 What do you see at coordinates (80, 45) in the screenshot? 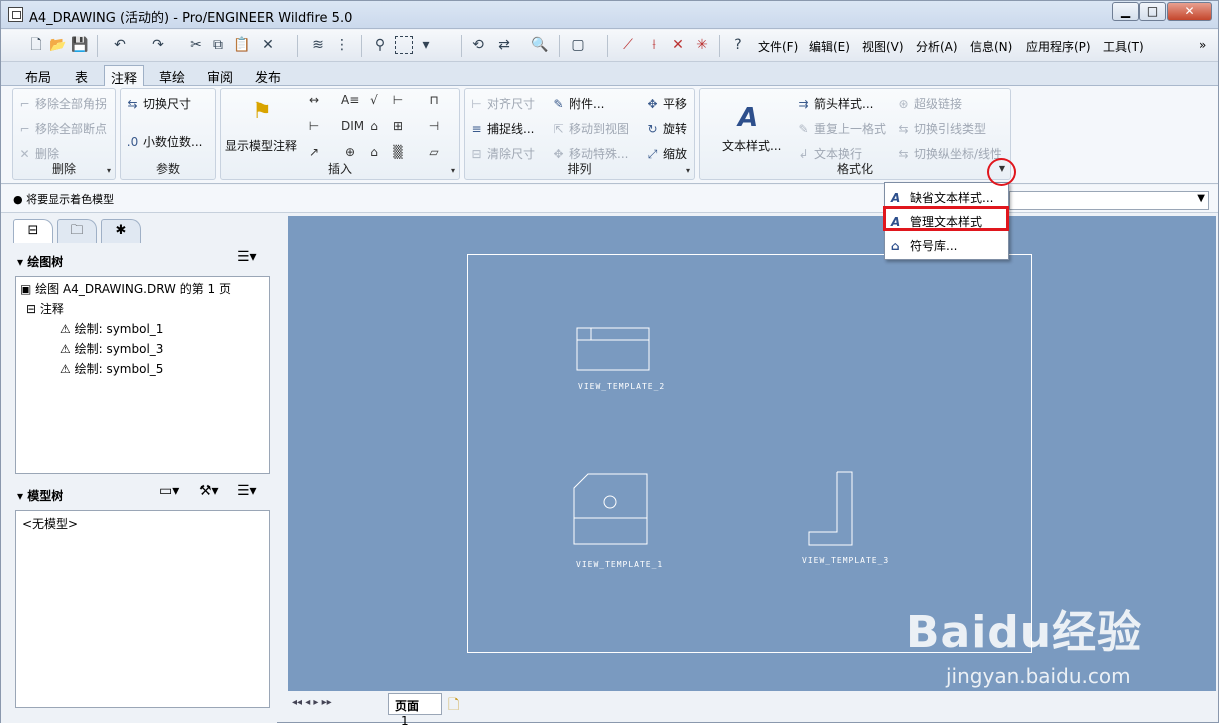
I see `save-icon: 💾` at bounding box center [80, 45].